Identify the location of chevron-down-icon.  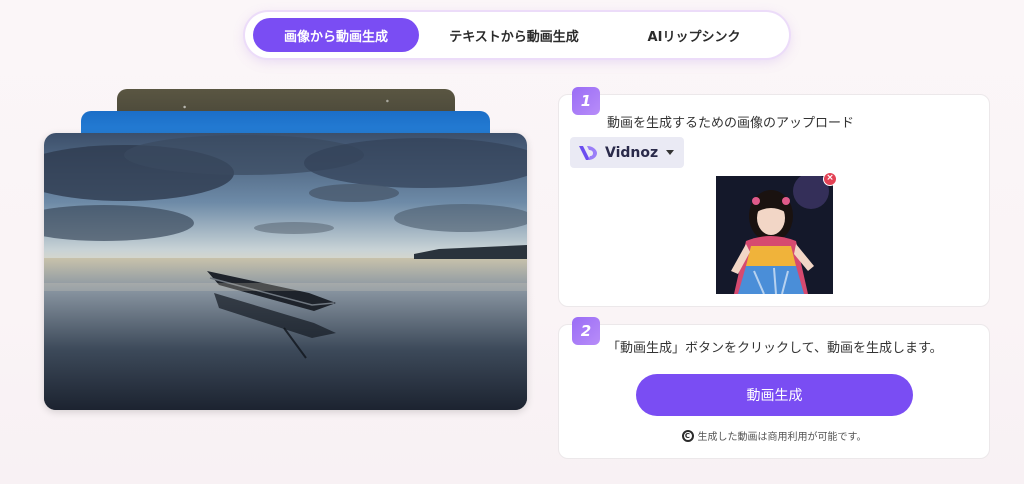
(670, 152).